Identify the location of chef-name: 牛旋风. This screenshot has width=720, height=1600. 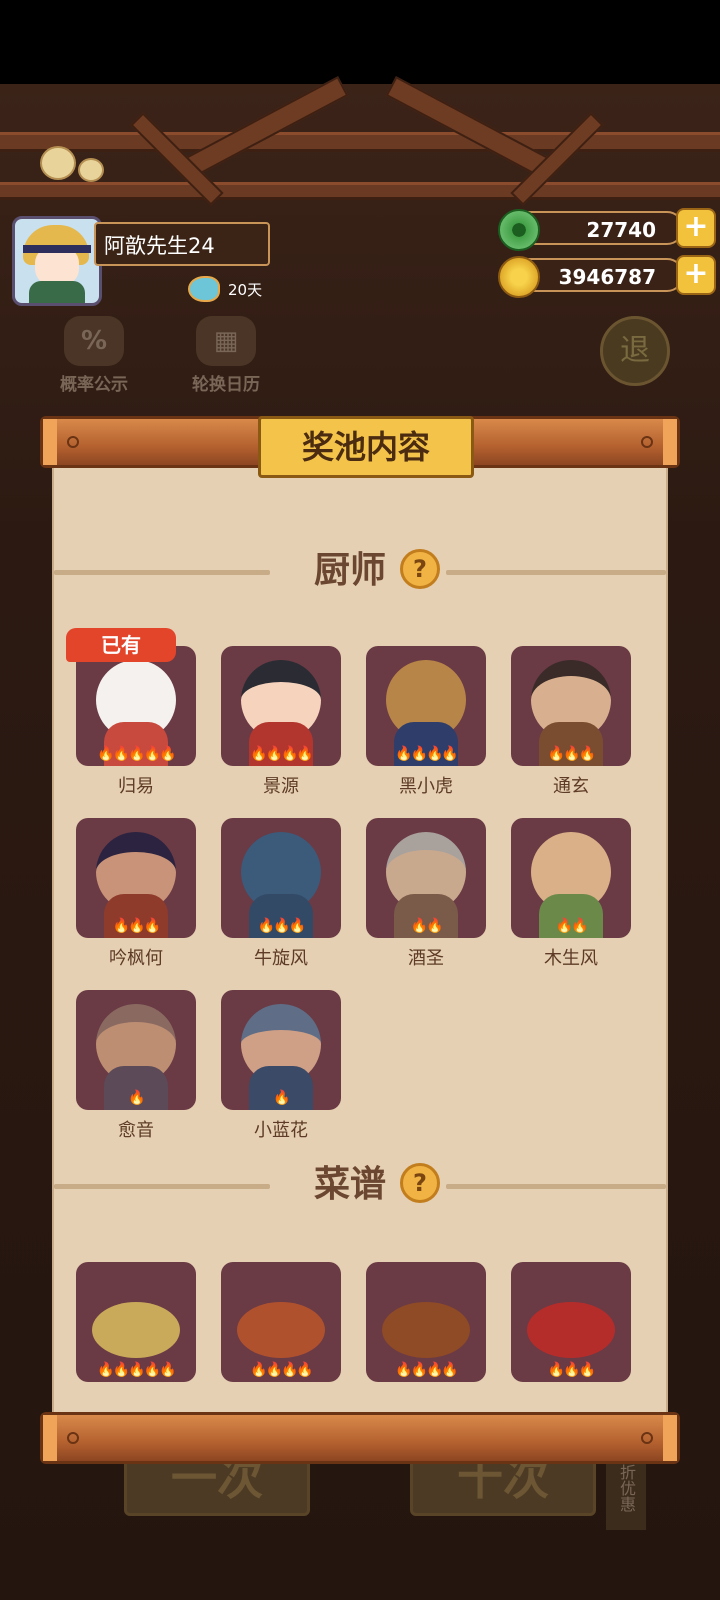
(281, 958).